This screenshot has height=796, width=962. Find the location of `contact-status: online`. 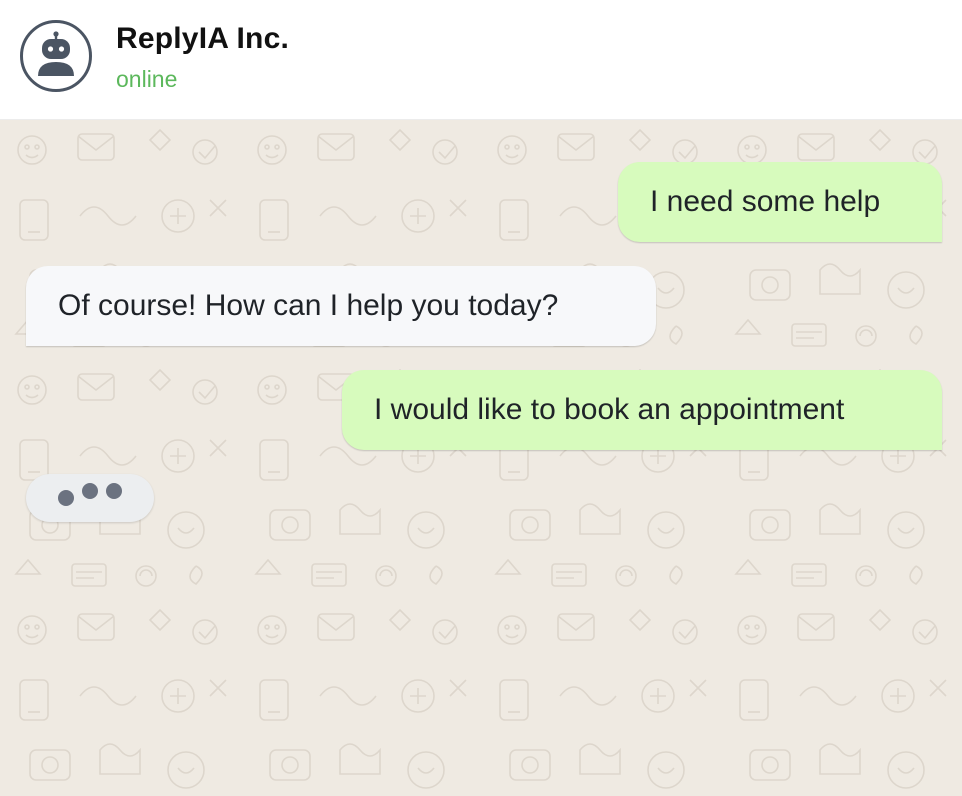

contact-status: online is located at coordinates (147, 79).